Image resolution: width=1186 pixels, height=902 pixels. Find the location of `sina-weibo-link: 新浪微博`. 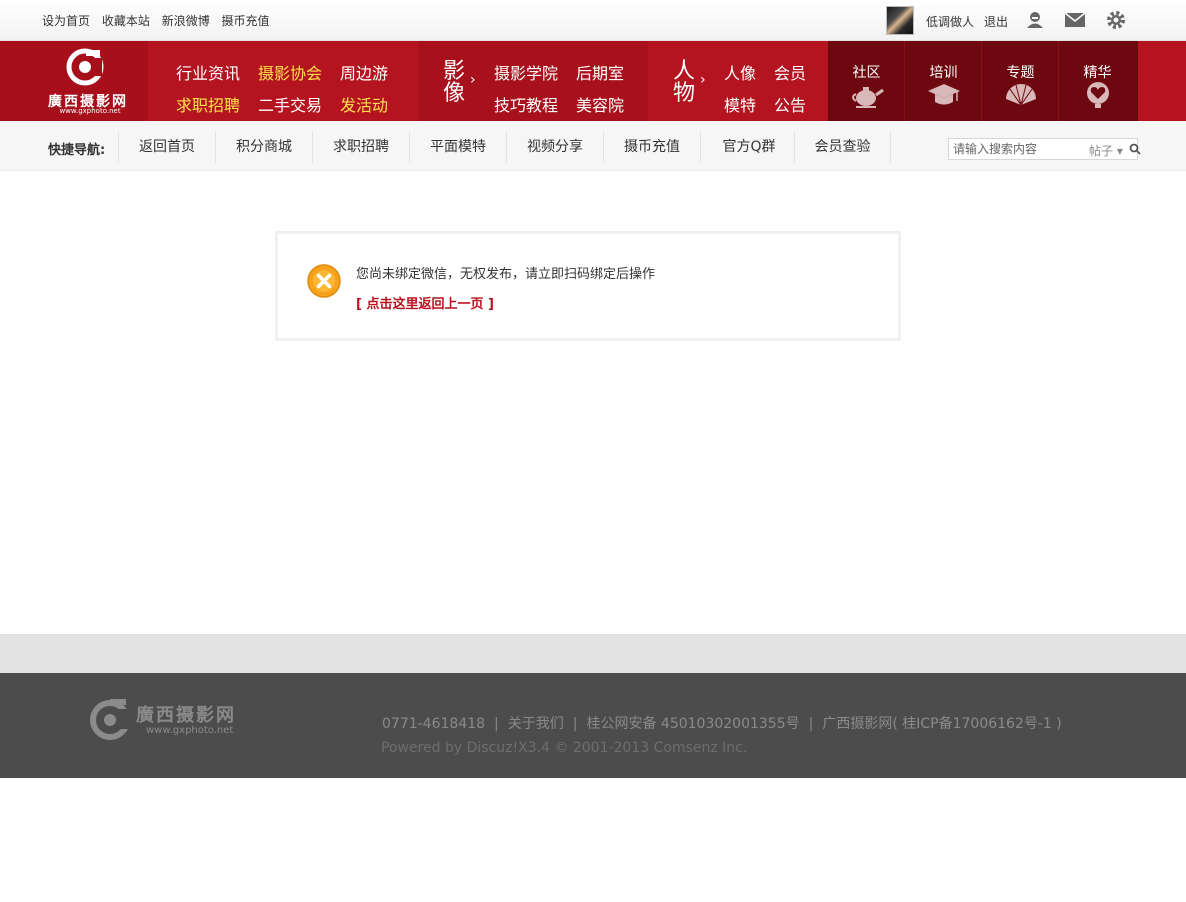

sina-weibo-link: 新浪微博 is located at coordinates (186, 21).